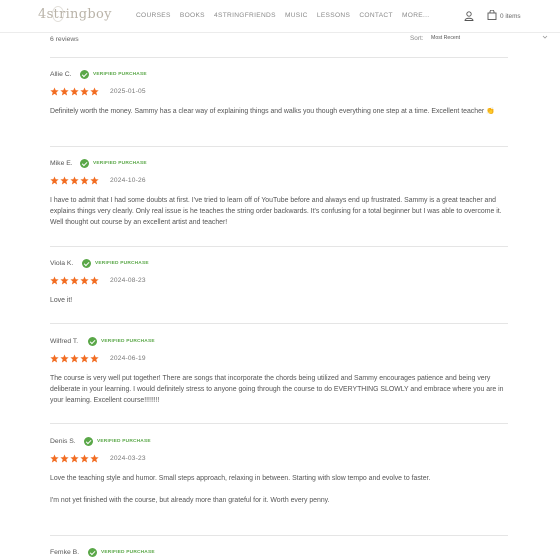 The image size is (560, 560). Describe the element at coordinates (75, 14) in the screenshot. I see `site-logo: 4stringboy` at that location.